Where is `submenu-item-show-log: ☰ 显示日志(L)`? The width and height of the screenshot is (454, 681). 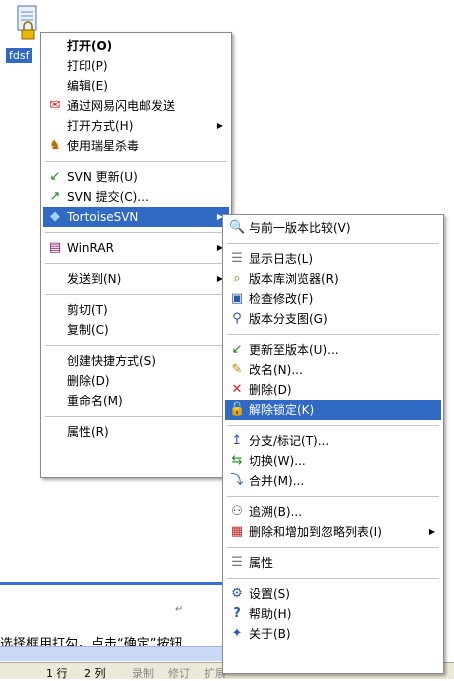 submenu-item-show-log: ☰ 显示日志(L) is located at coordinates (333, 259).